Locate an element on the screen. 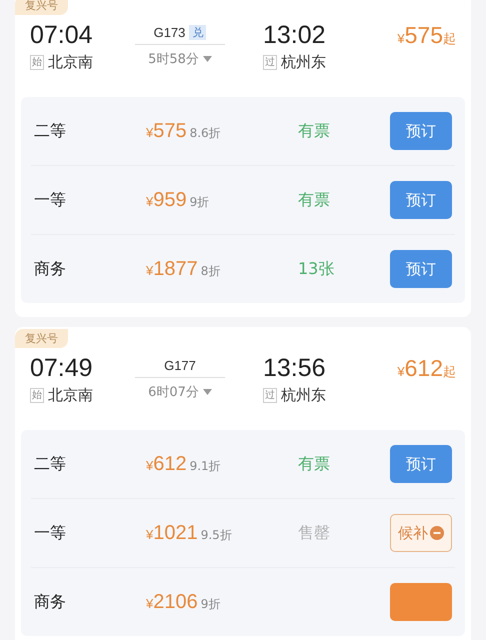  ticket-status: 13张 is located at coordinates (317, 269).